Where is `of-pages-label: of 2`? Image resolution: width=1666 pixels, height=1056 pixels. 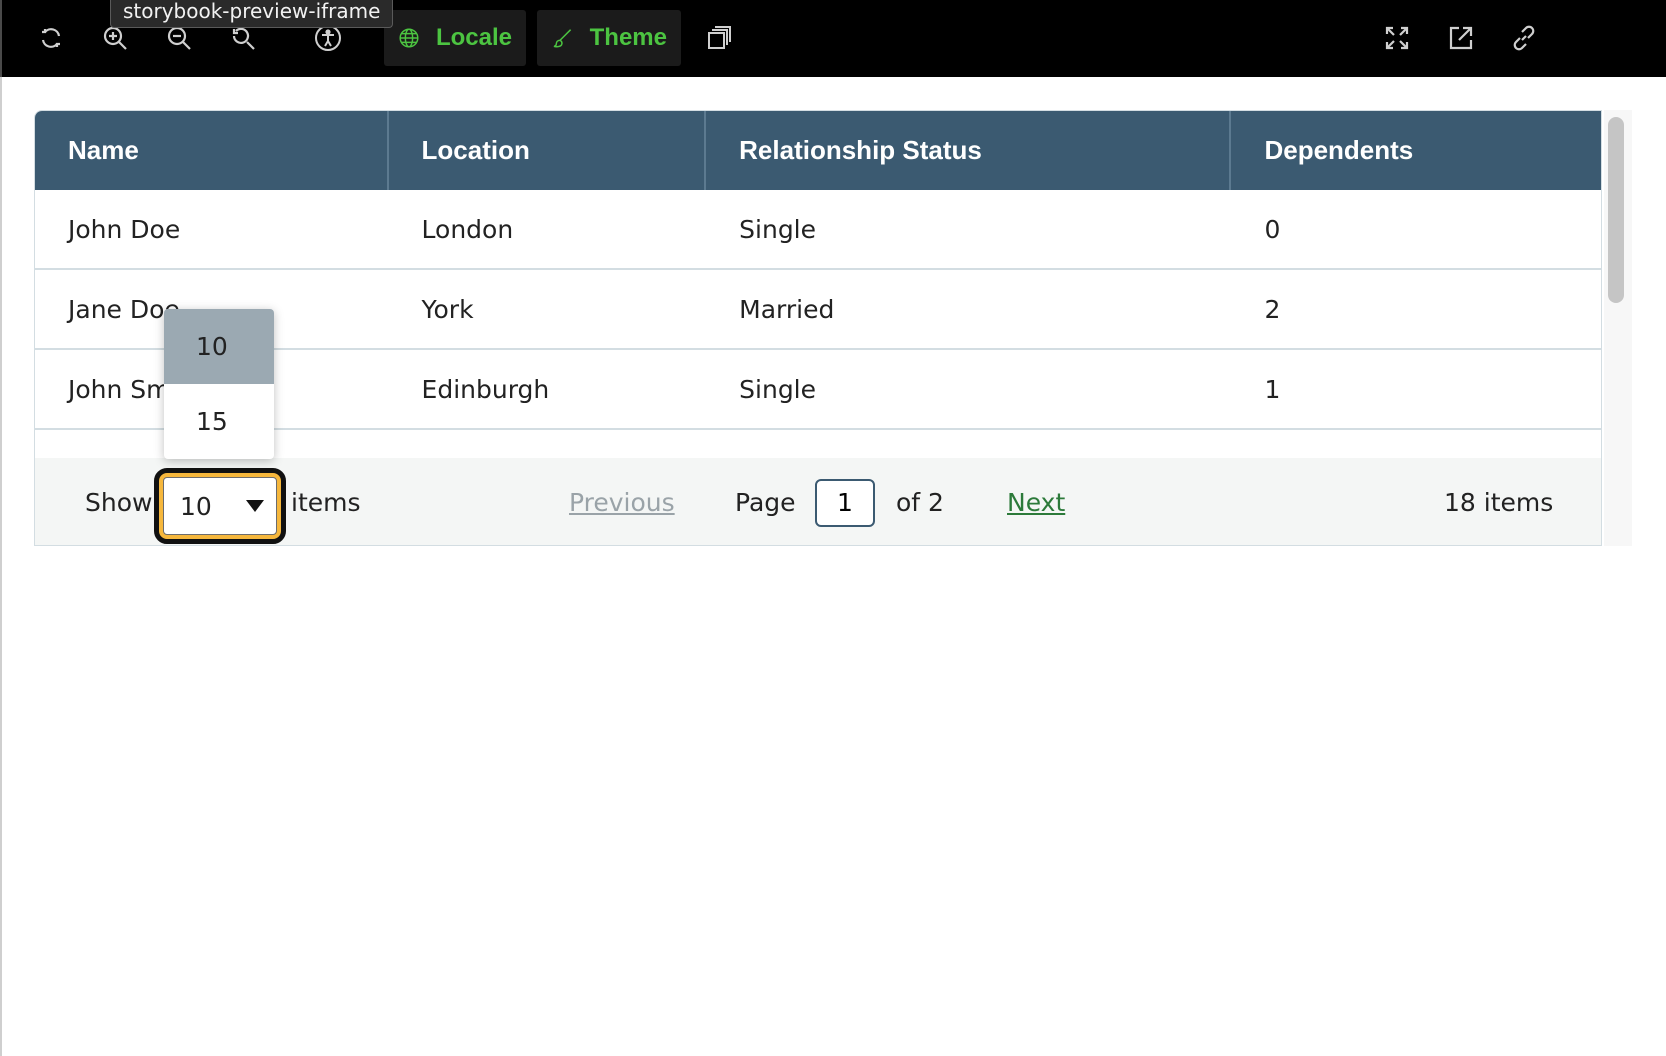
of-pages-label: of 2 is located at coordinates (920, 502).